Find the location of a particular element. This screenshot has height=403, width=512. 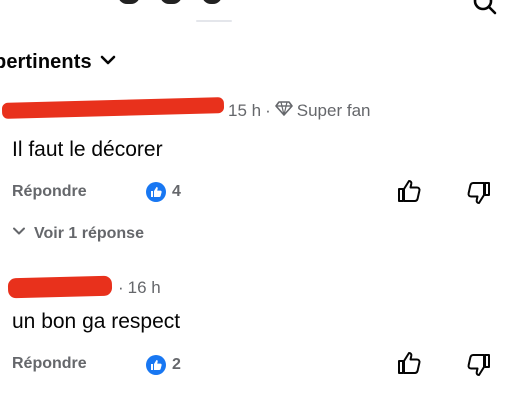

header-title-fragment is located at coordinates (173, 4).